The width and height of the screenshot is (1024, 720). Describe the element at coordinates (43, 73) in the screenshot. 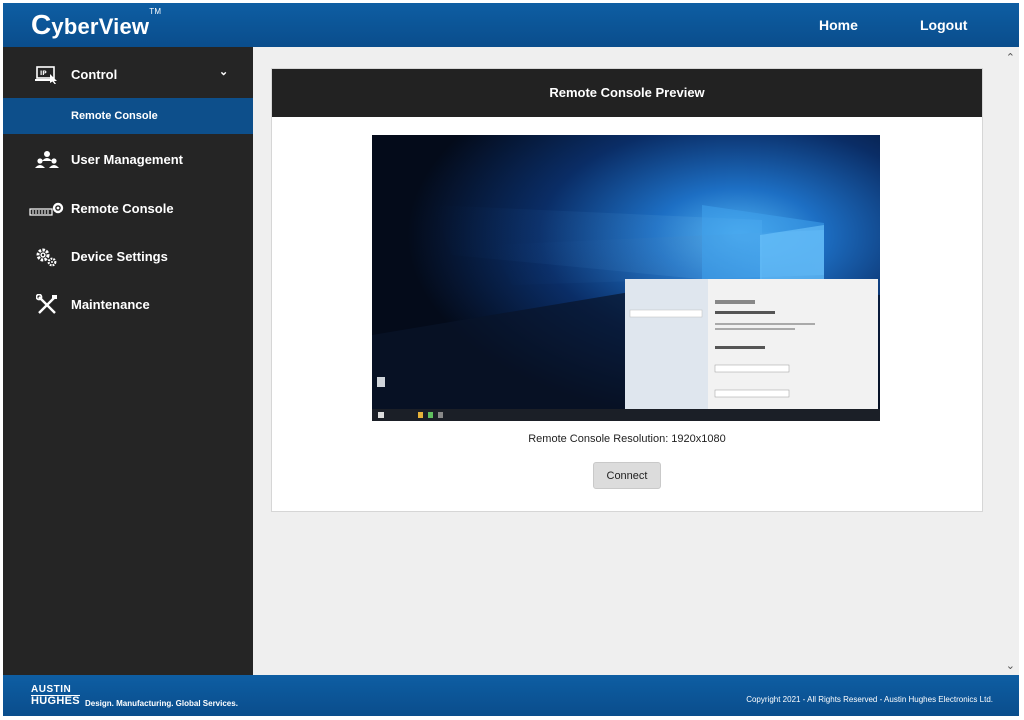

I see `svg-text: IP` at that location.